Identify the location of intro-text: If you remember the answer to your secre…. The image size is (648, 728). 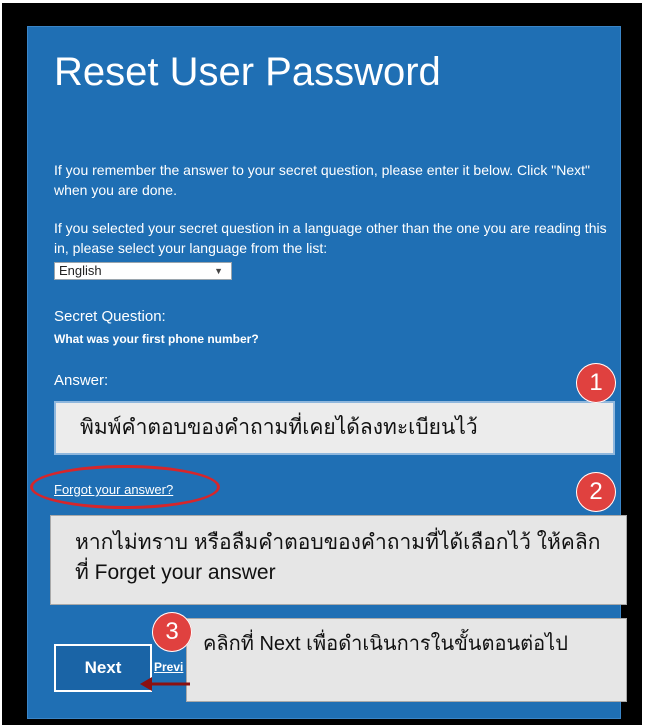
(322, 180).